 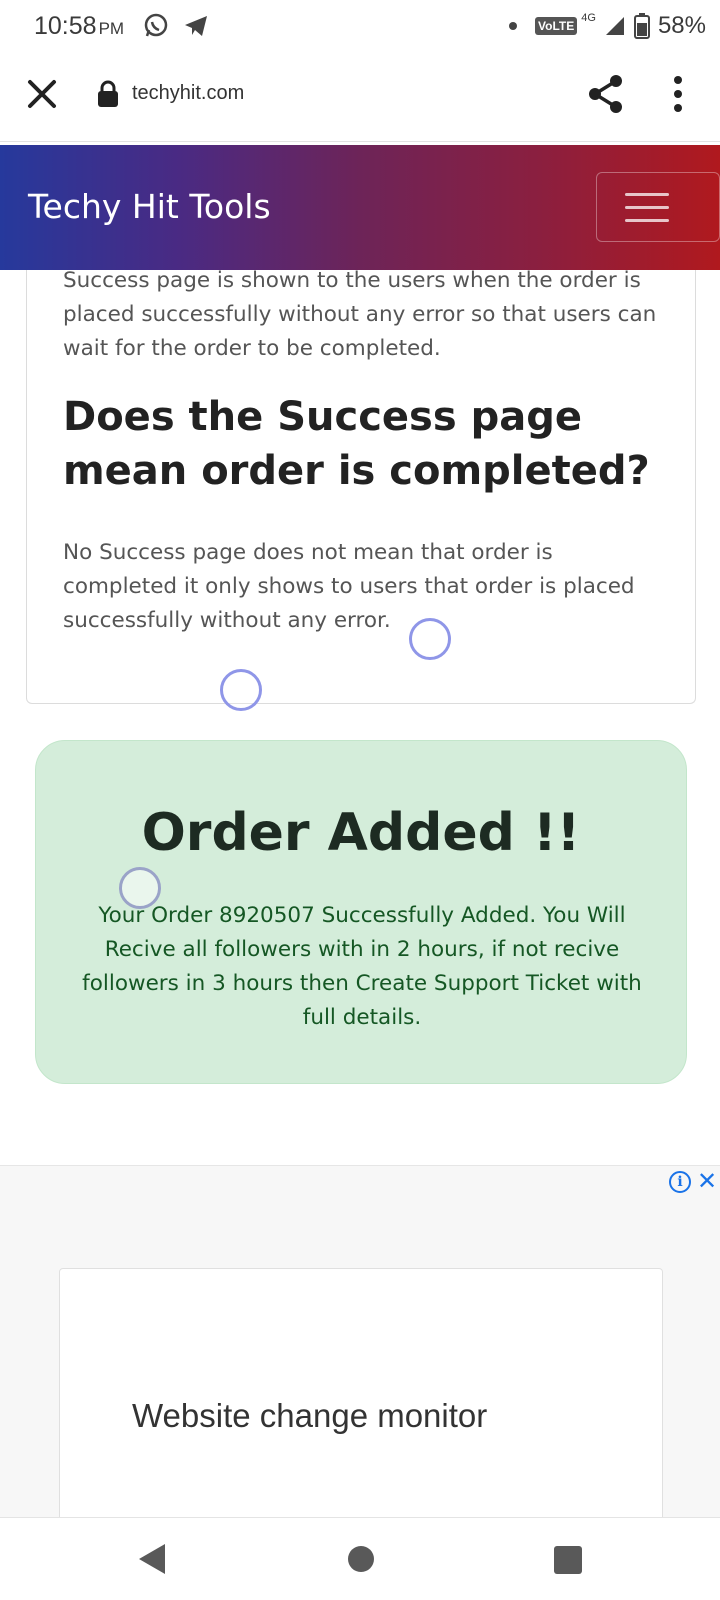 What do you see at coordinates (360, 97) in the screenshot?
I see `browser-toolbar: techyhit.com` at bounding box center [360, 97].